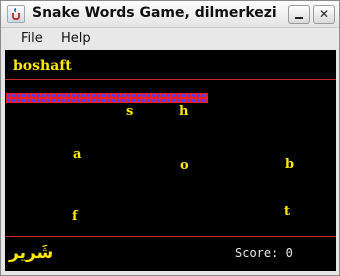  I want to click on minimize-button, so click(299, 14).